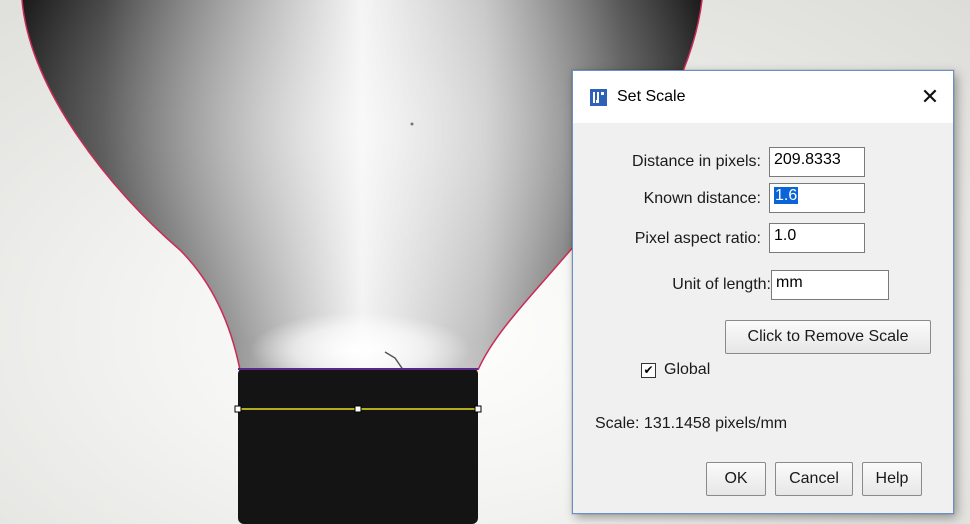  I want to click on global-label: Global, so click(687, 369).